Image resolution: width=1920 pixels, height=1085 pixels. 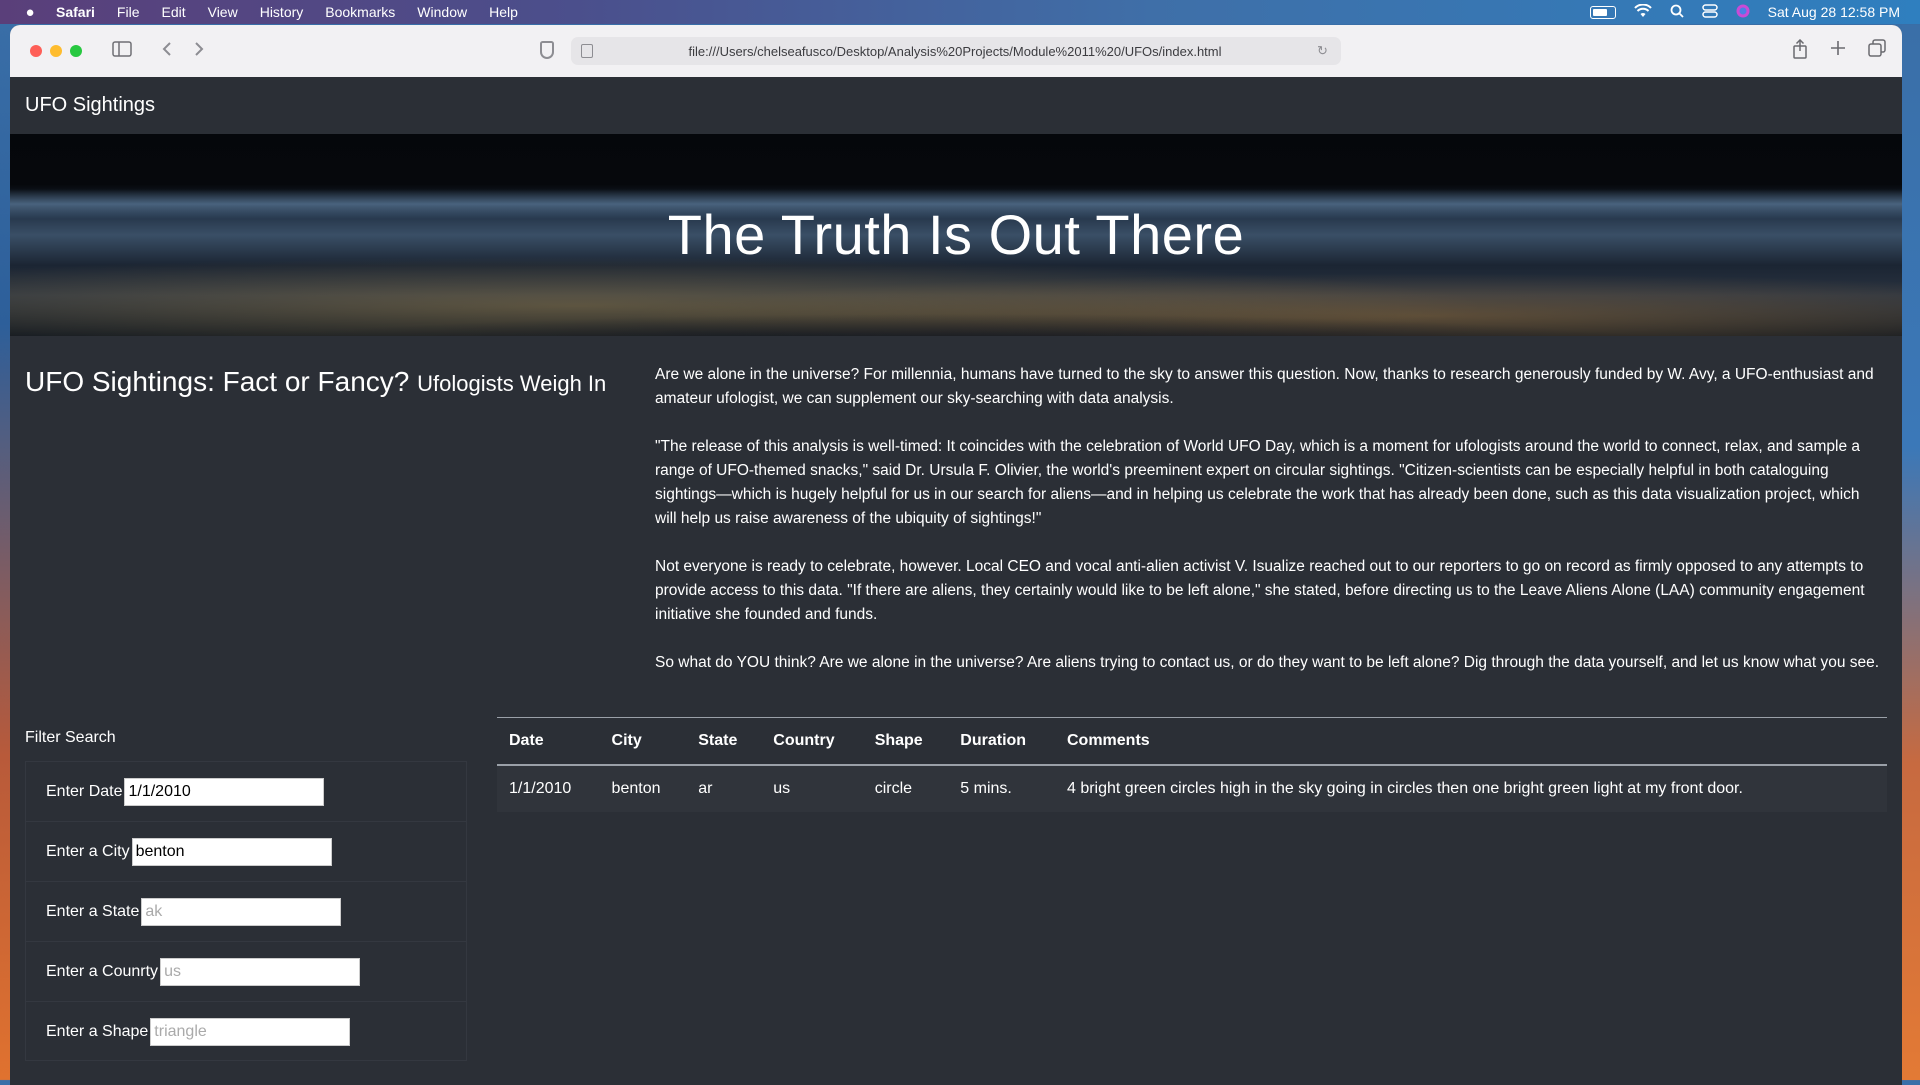 I want to click on filter-row-country: Enter a Counrty, so click(x=246, y=972).